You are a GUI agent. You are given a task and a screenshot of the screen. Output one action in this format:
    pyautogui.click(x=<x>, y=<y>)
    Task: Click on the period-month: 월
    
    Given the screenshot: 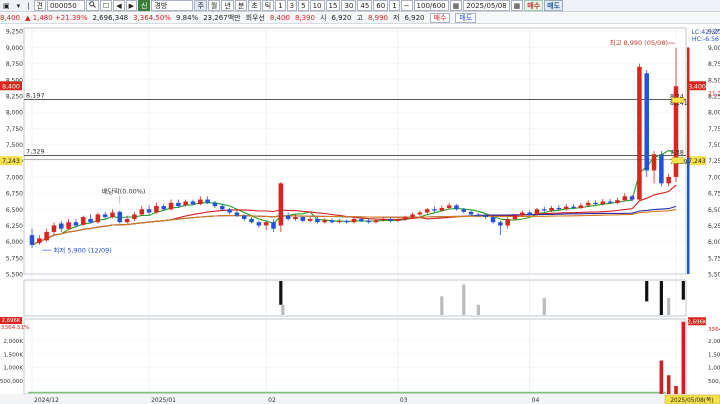 What is the action you would take?
    pyautogui.click(x=214, y=5)
    